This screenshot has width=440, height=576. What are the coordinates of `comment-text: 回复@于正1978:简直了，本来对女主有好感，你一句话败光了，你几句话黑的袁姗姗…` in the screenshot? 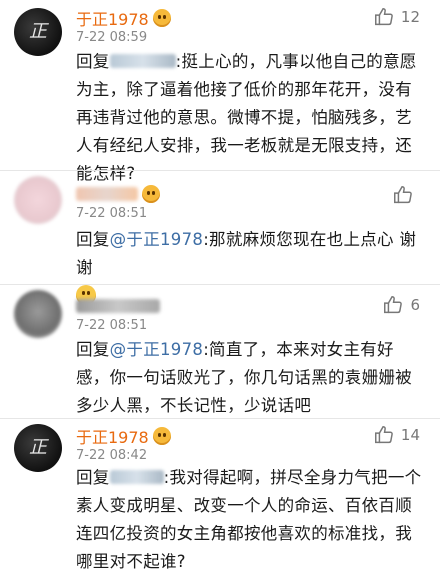 It's located at (251, 378).